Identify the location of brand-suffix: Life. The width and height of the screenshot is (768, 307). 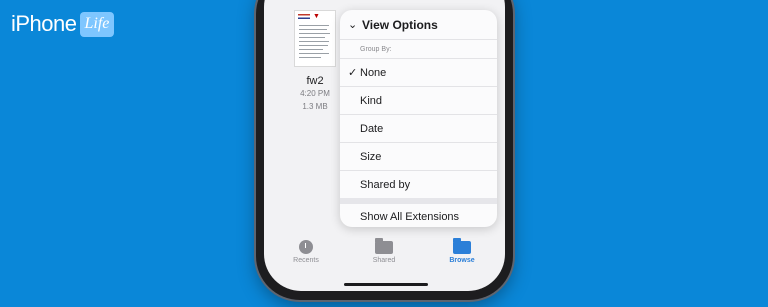
(97, 24).